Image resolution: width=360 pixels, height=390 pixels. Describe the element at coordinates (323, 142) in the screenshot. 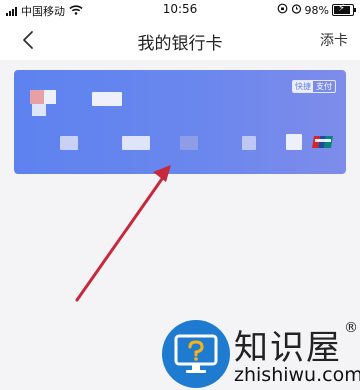

I see `unionpay-logo-icon` at that location.